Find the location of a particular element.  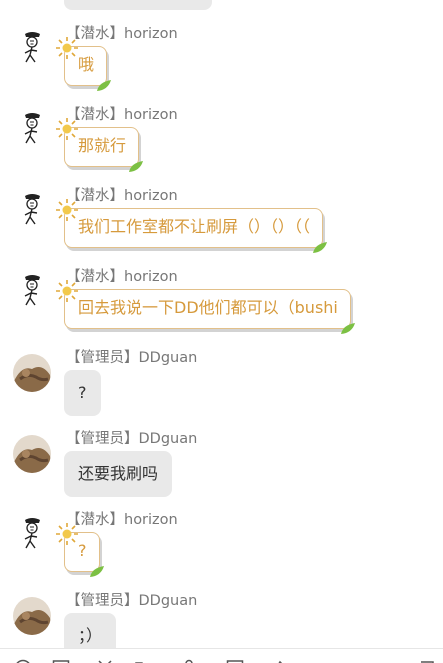

message-history-icon is located at coordinates (235, 661).